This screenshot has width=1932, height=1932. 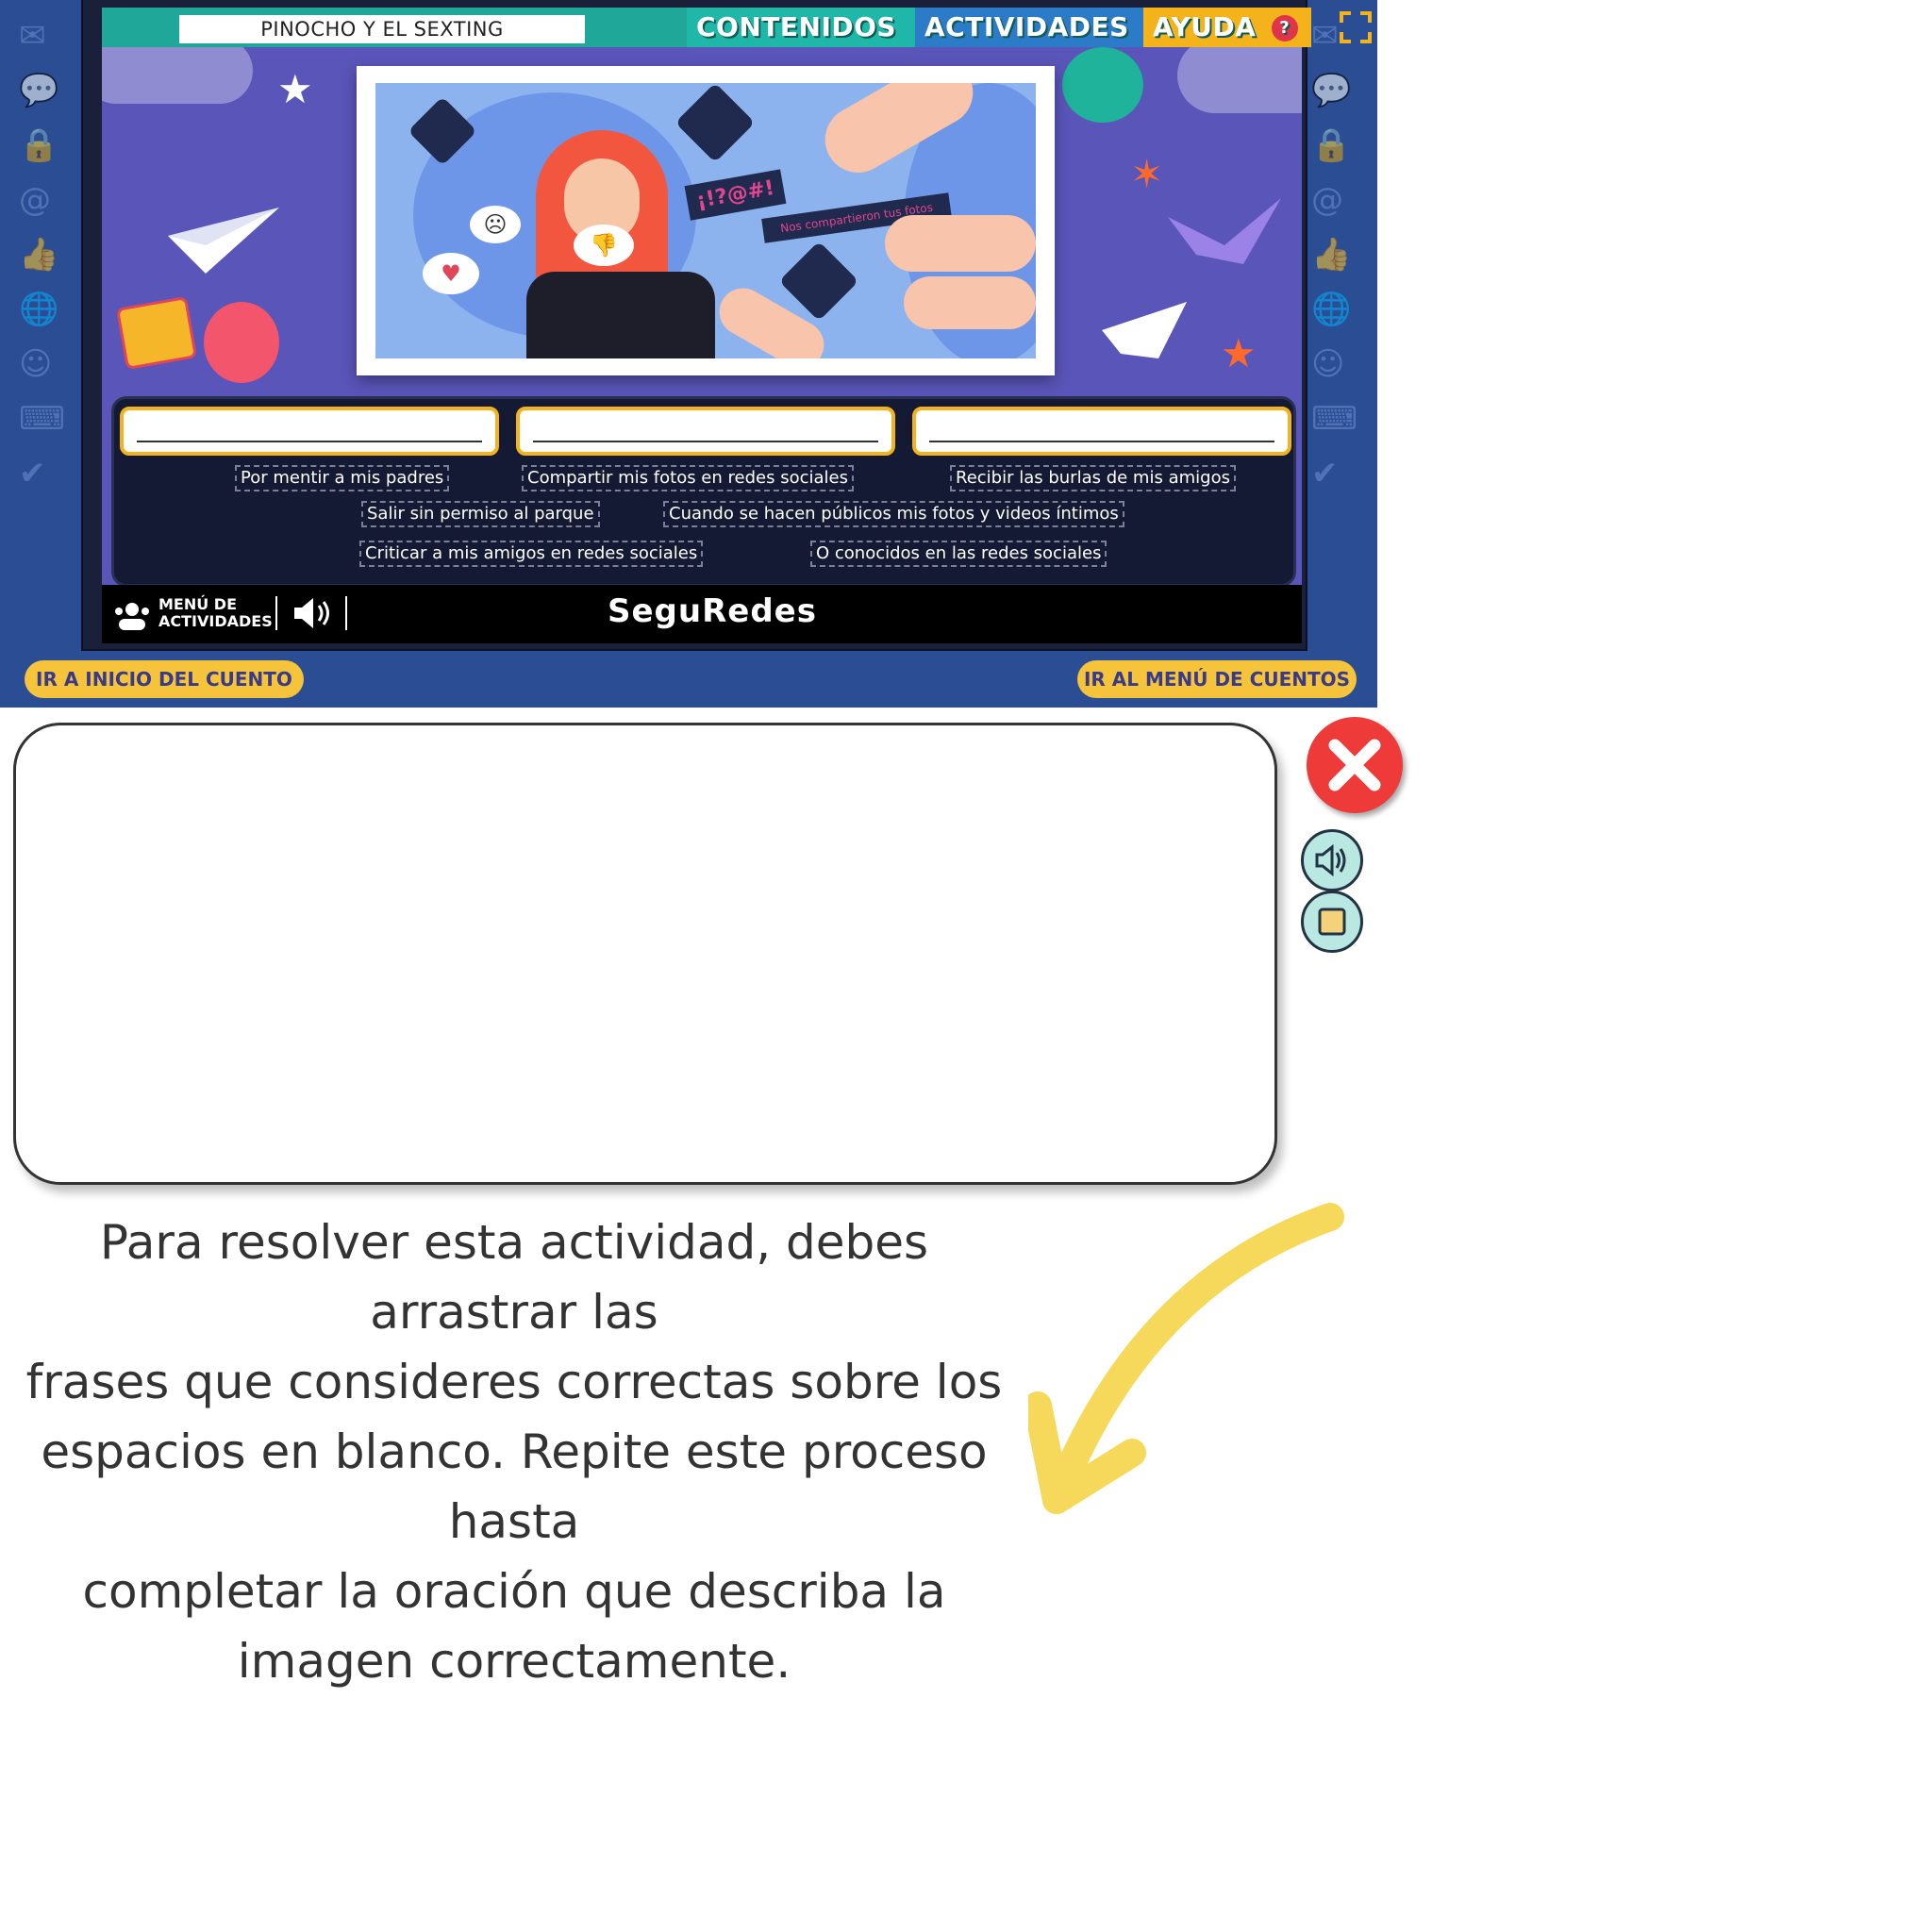 I want to click on phrase-chip: Criticar a mis amigos en redes sociales, so click(x=531, y=554).